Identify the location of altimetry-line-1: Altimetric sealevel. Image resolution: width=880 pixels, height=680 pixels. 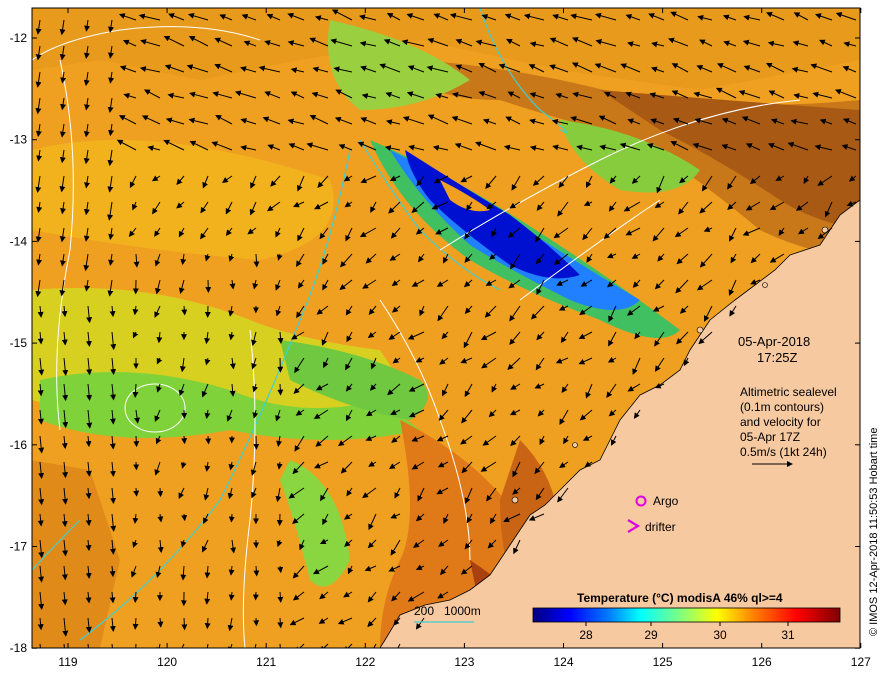
(788, 392).